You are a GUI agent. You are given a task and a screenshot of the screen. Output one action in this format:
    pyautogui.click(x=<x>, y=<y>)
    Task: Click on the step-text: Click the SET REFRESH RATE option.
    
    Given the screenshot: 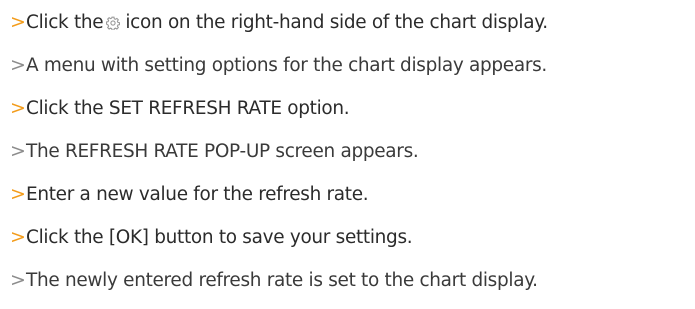 What is the action you would take?
    pyautogui.click(x=188, y=108)
    